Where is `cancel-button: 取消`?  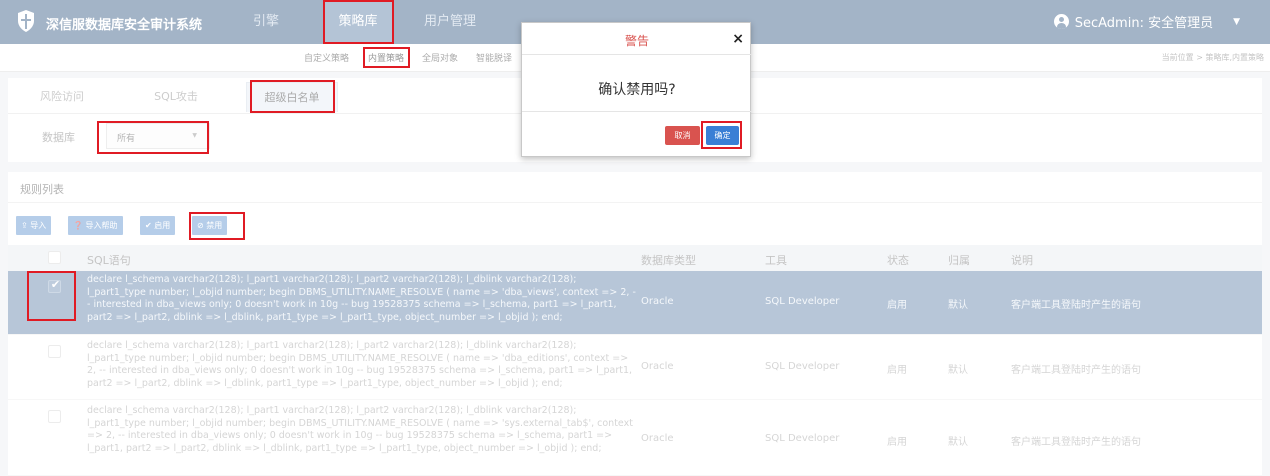 cancel-button: 取消 is located at coordinates (682, 135).